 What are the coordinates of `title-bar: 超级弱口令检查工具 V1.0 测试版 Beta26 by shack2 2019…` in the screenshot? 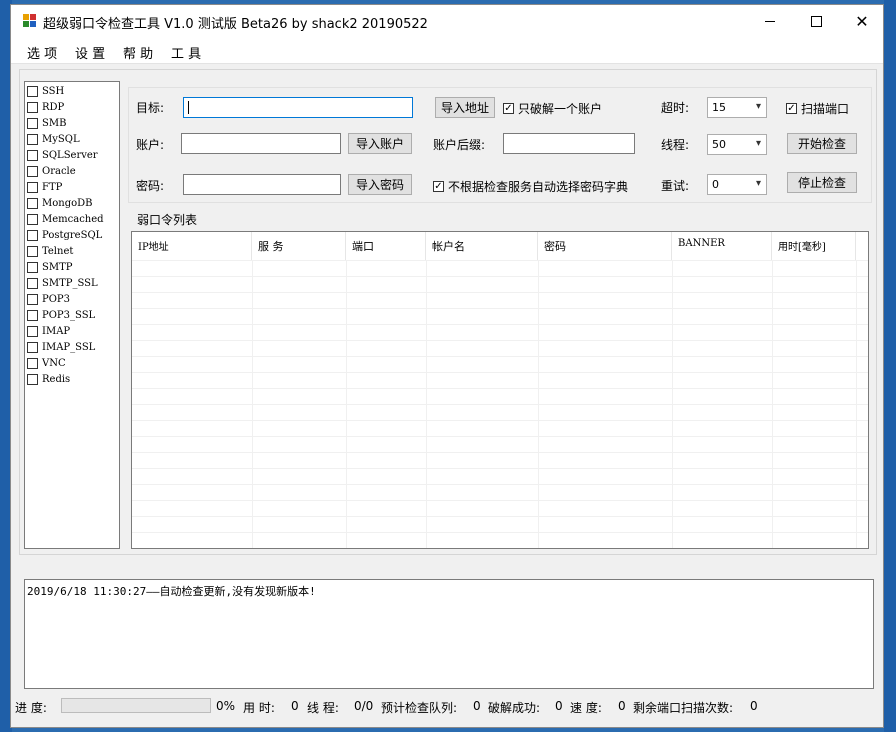 It's located at (447, 21).